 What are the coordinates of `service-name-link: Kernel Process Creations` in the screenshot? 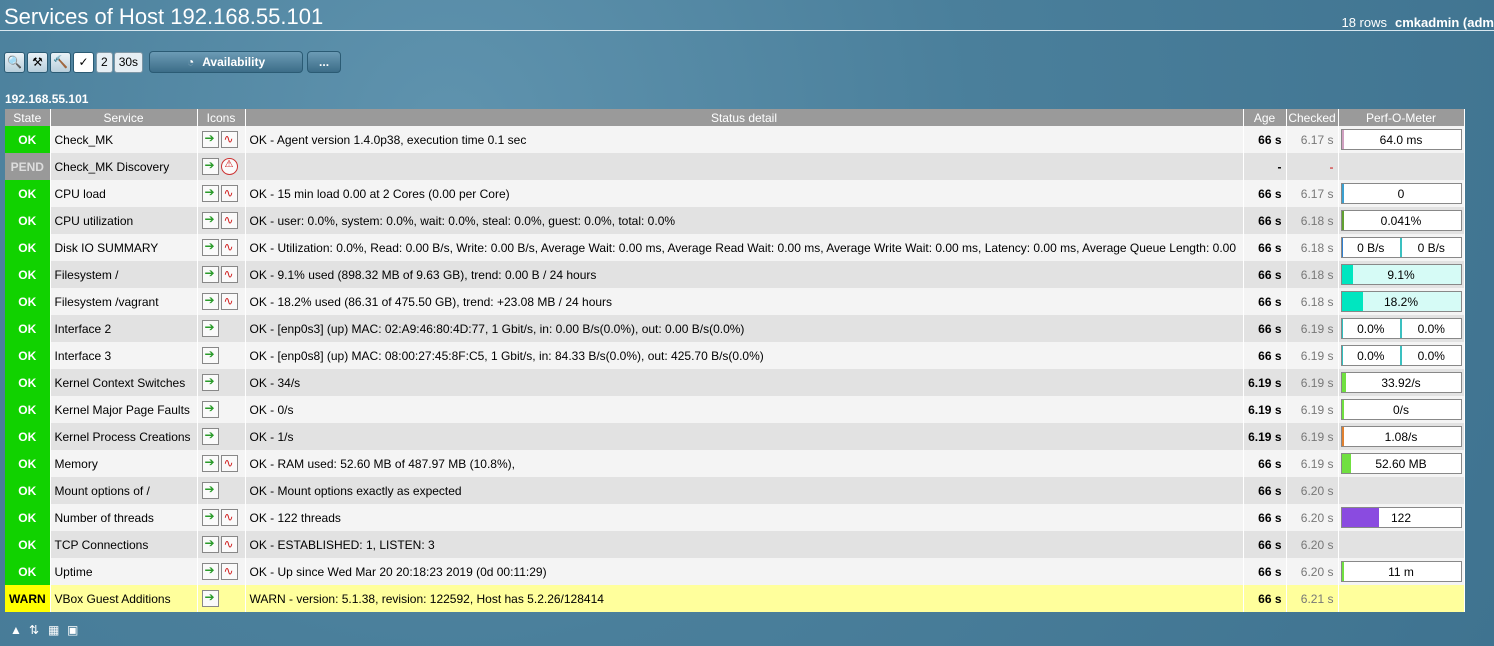 It's located at (124, 436).